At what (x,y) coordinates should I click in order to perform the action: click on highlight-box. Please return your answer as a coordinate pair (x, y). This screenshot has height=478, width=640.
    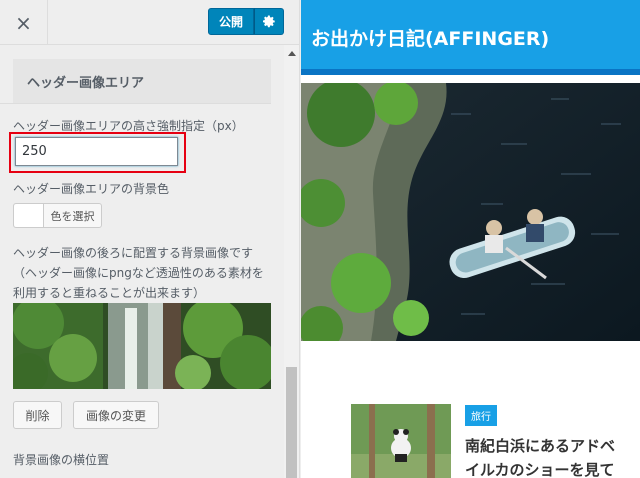
    Looking at the image, I should click on (97, 152).